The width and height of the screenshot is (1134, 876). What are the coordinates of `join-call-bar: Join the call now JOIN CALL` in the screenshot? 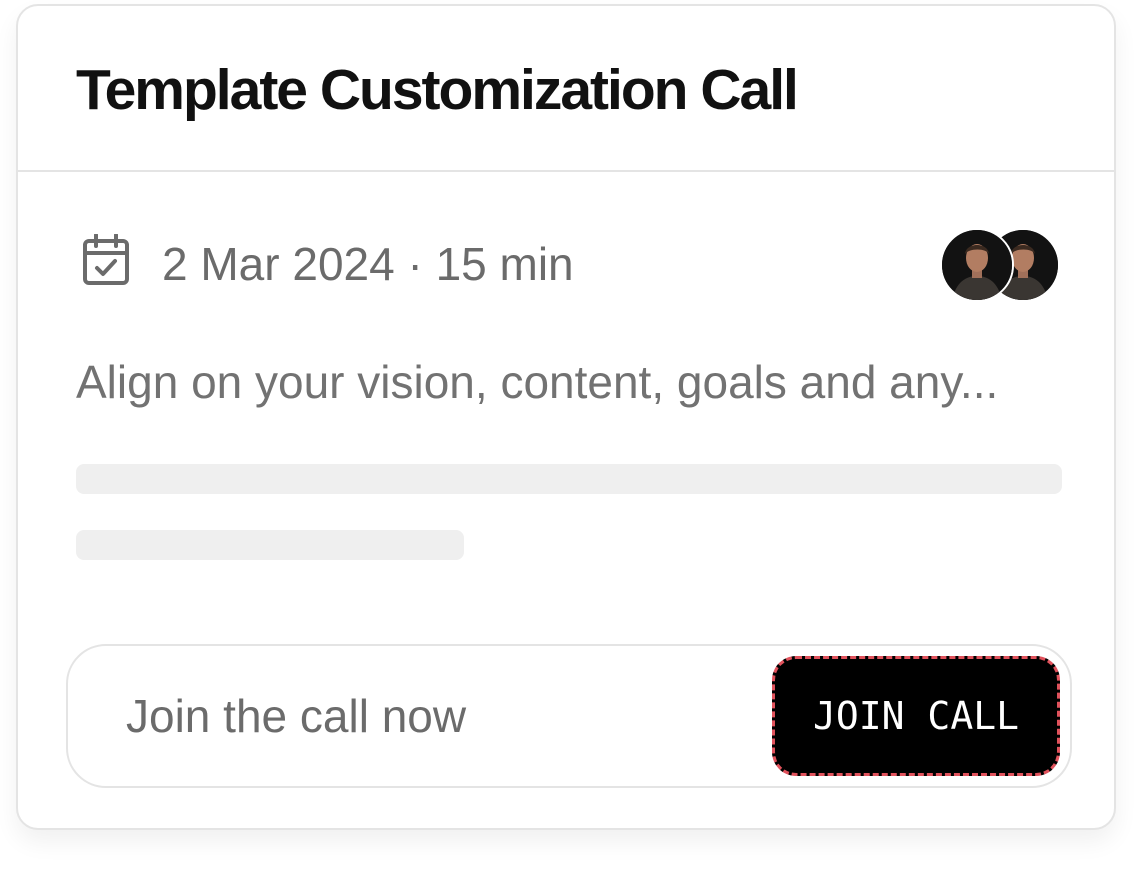 It's located at (569, 716).